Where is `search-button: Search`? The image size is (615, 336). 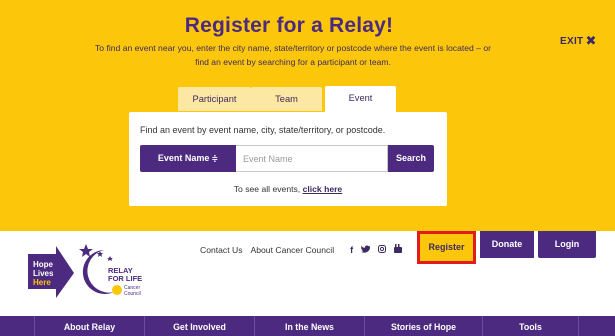
search-button: Search is located at coordinates (411, 158).